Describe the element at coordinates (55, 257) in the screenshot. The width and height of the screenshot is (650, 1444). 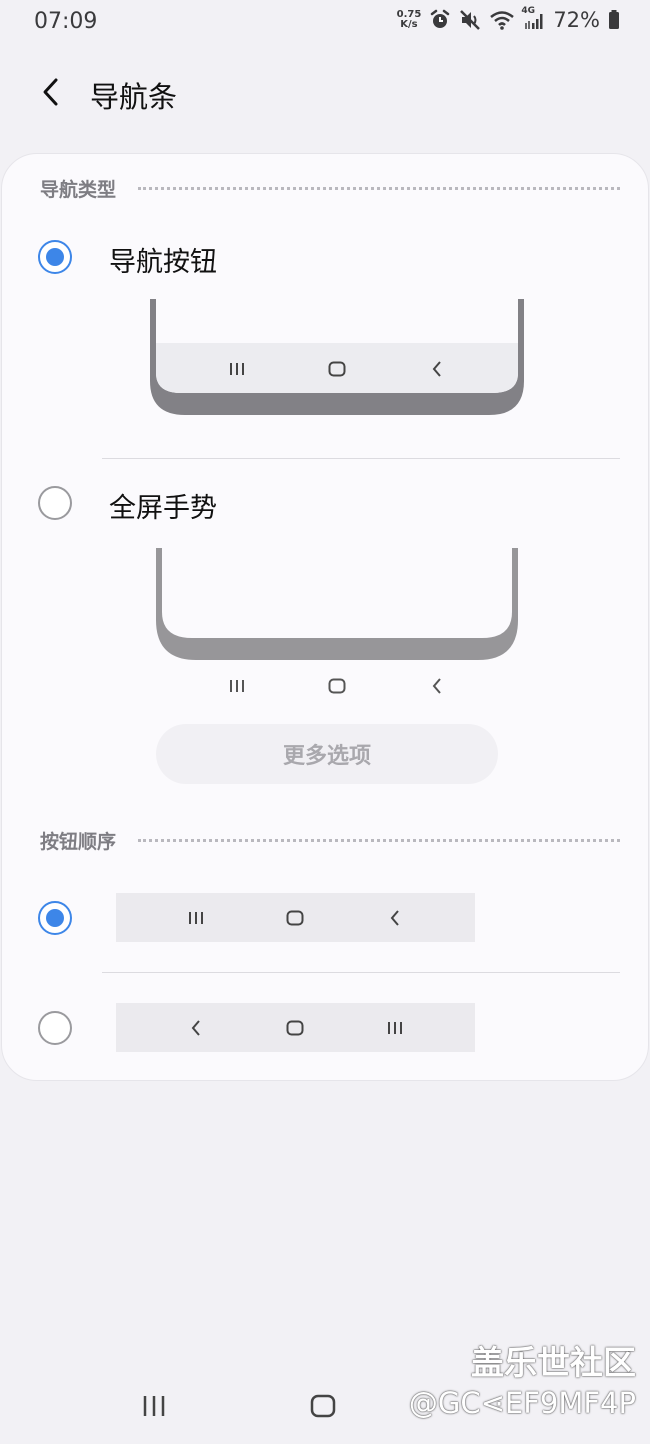
I see `radio-nav-buttons` at that location.